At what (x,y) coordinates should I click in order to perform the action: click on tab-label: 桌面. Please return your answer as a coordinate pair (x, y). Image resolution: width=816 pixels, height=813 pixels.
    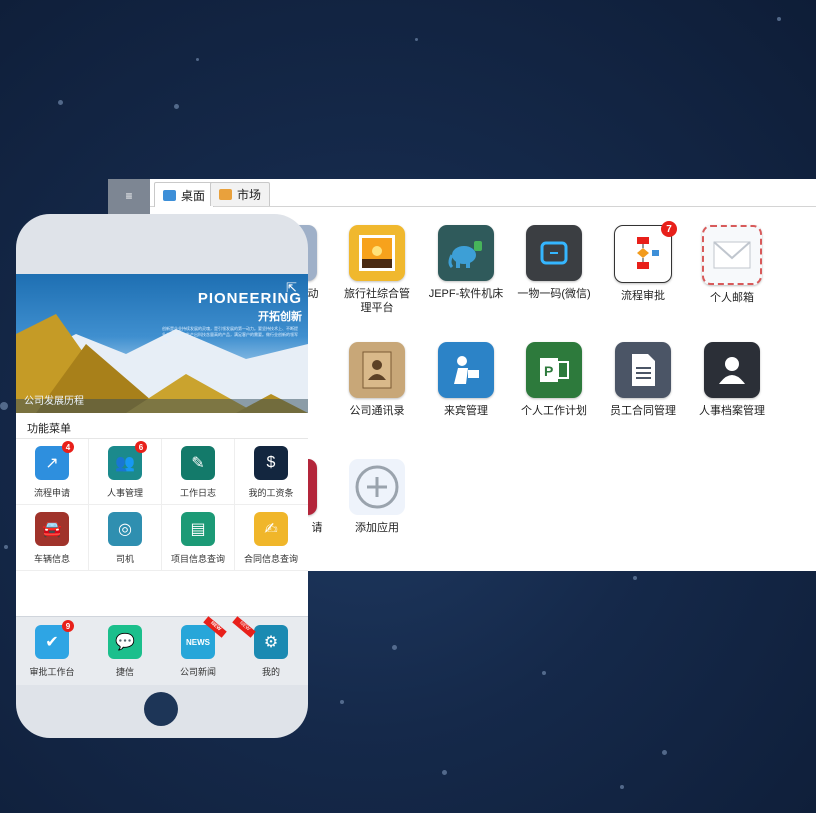
    Looking at the image, I should click on (193, 195).